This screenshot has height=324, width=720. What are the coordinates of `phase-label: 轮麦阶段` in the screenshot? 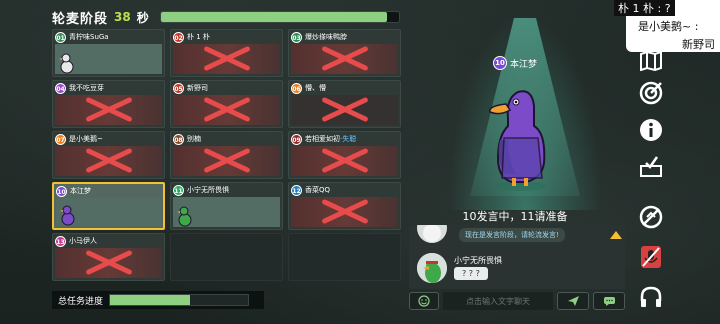 It's located at (80, 19).